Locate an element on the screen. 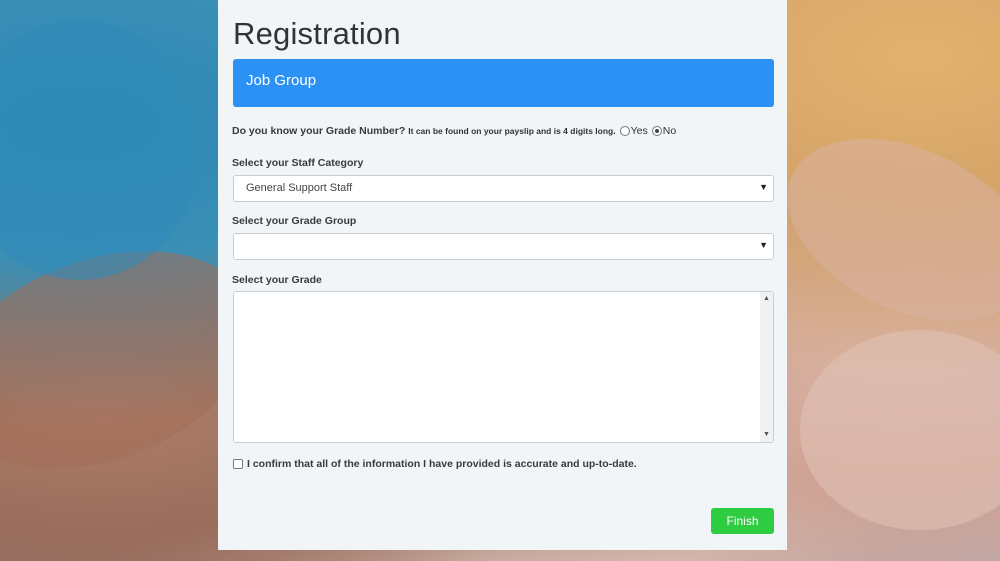 This screenshot has width=1000, height=561. grade-label: Select your Grade is located at coordinates (277, 280).